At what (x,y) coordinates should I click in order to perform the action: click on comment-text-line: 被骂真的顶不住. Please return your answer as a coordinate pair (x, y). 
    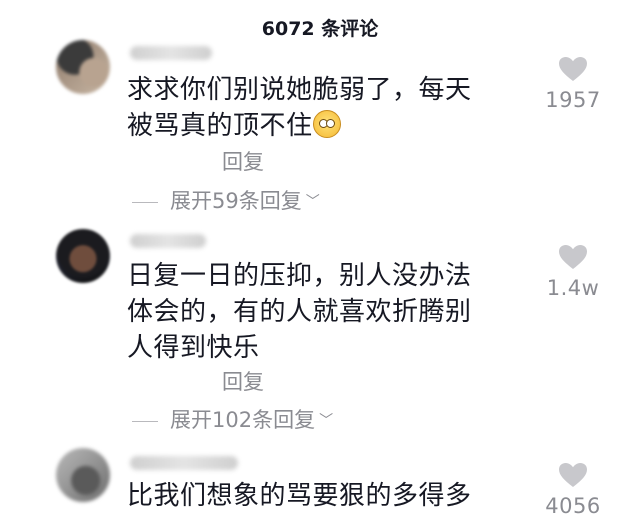
    Looking at the image, I should click on (332, 126).